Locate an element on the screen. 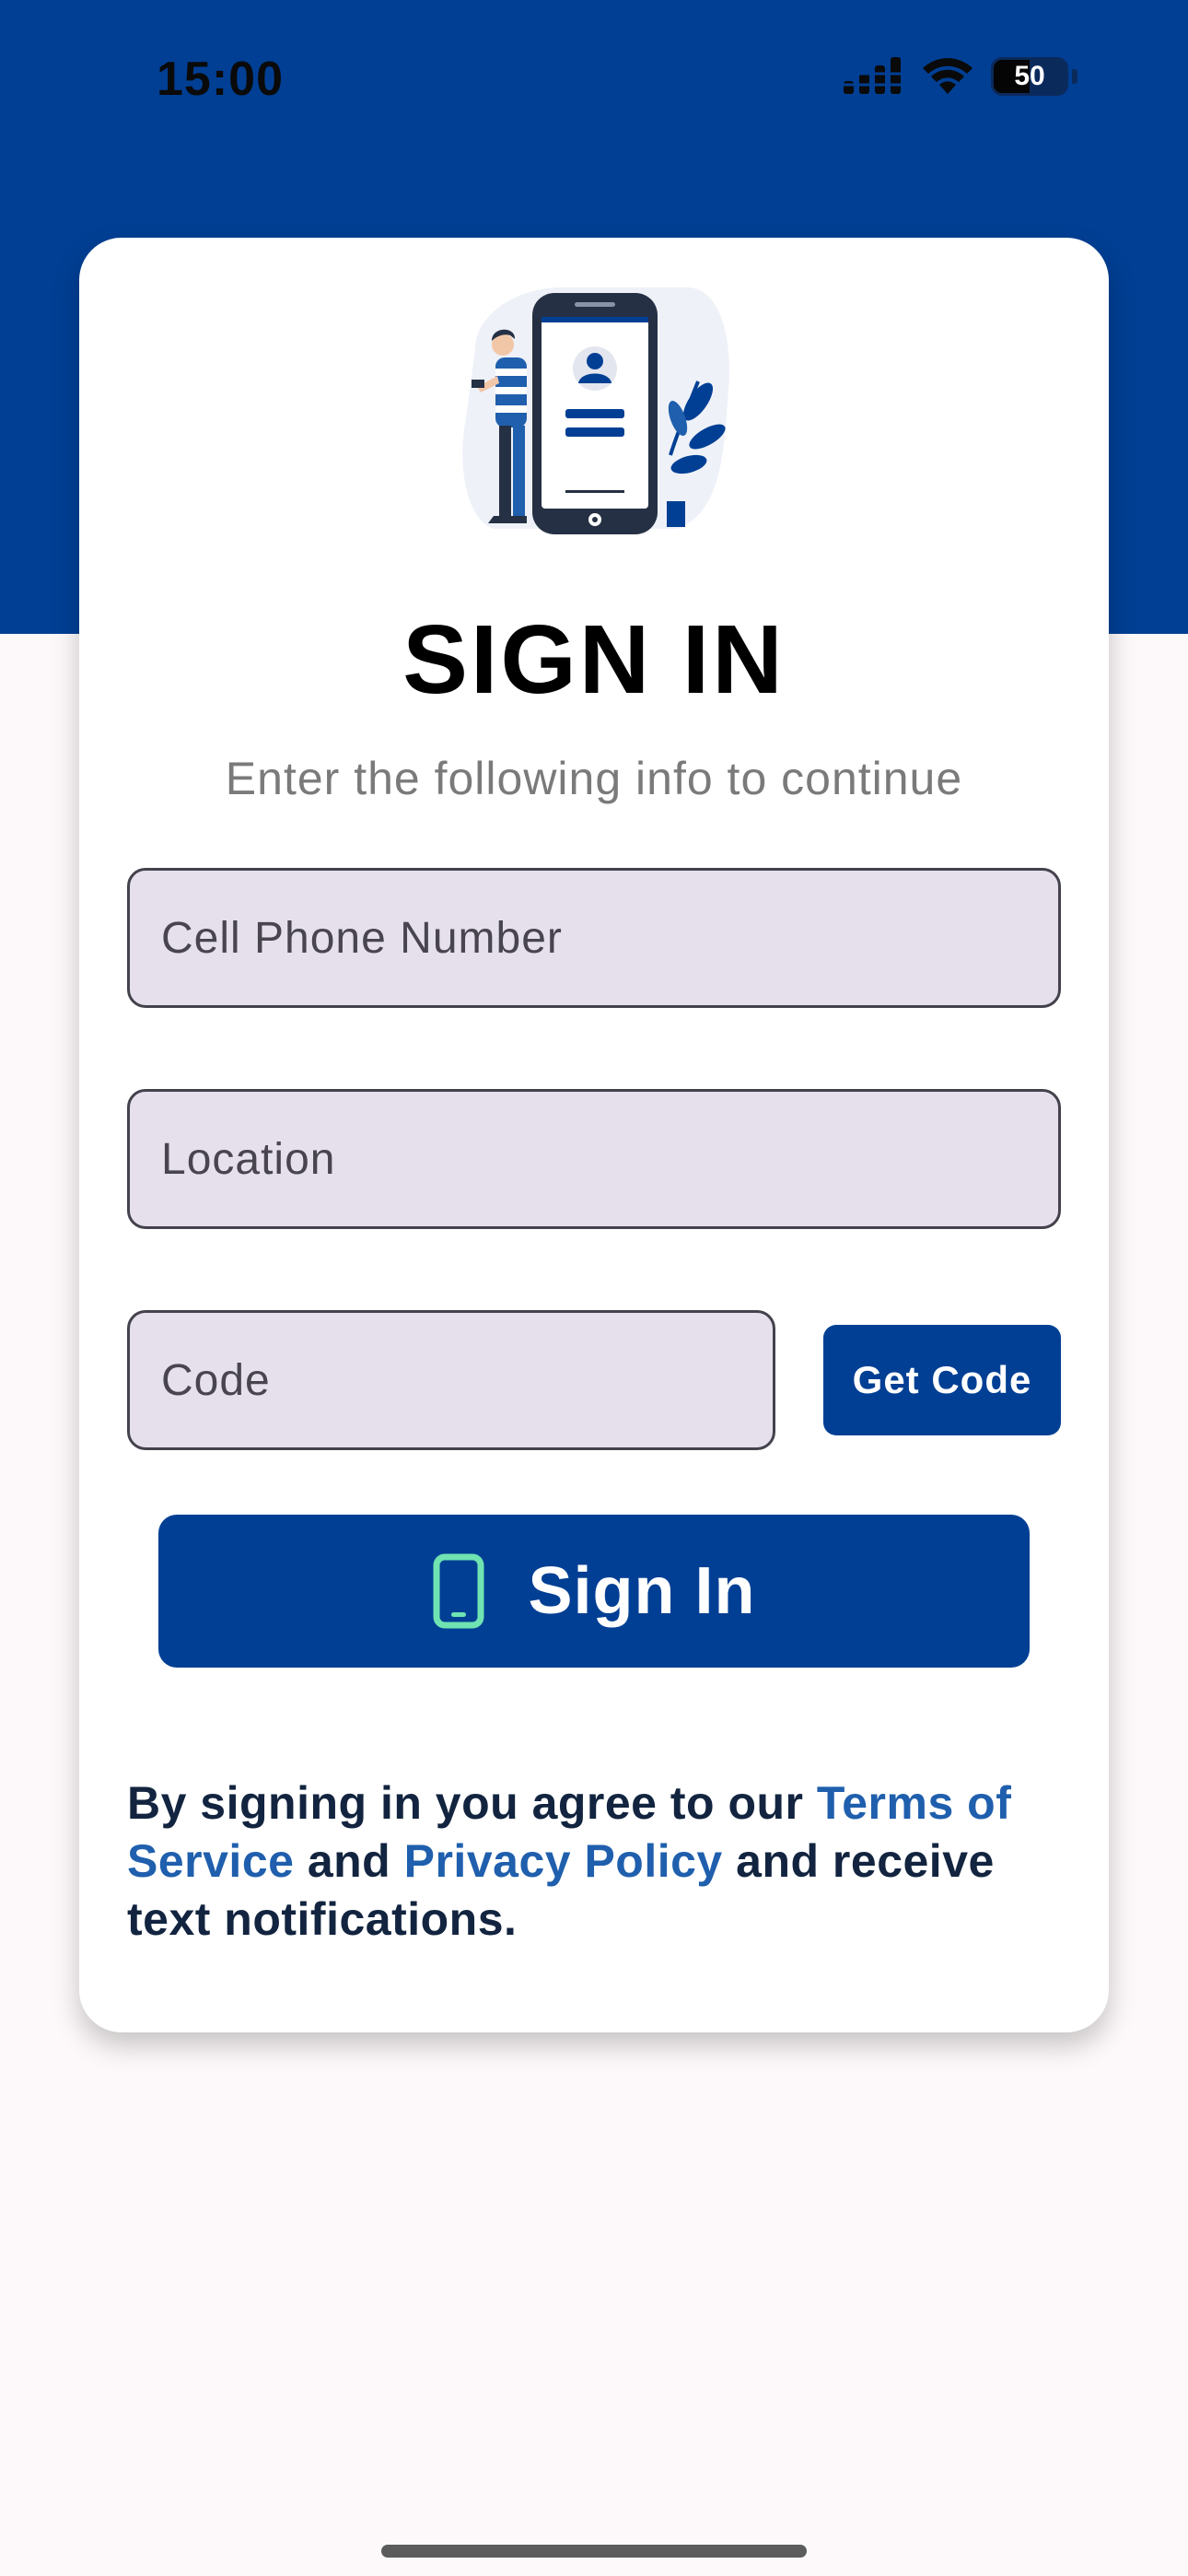 Image resolution: width=1188 pixels, height=2576 pixels. privacy-policy-link: Privacy Policy is located at coordinates (563, 1861).